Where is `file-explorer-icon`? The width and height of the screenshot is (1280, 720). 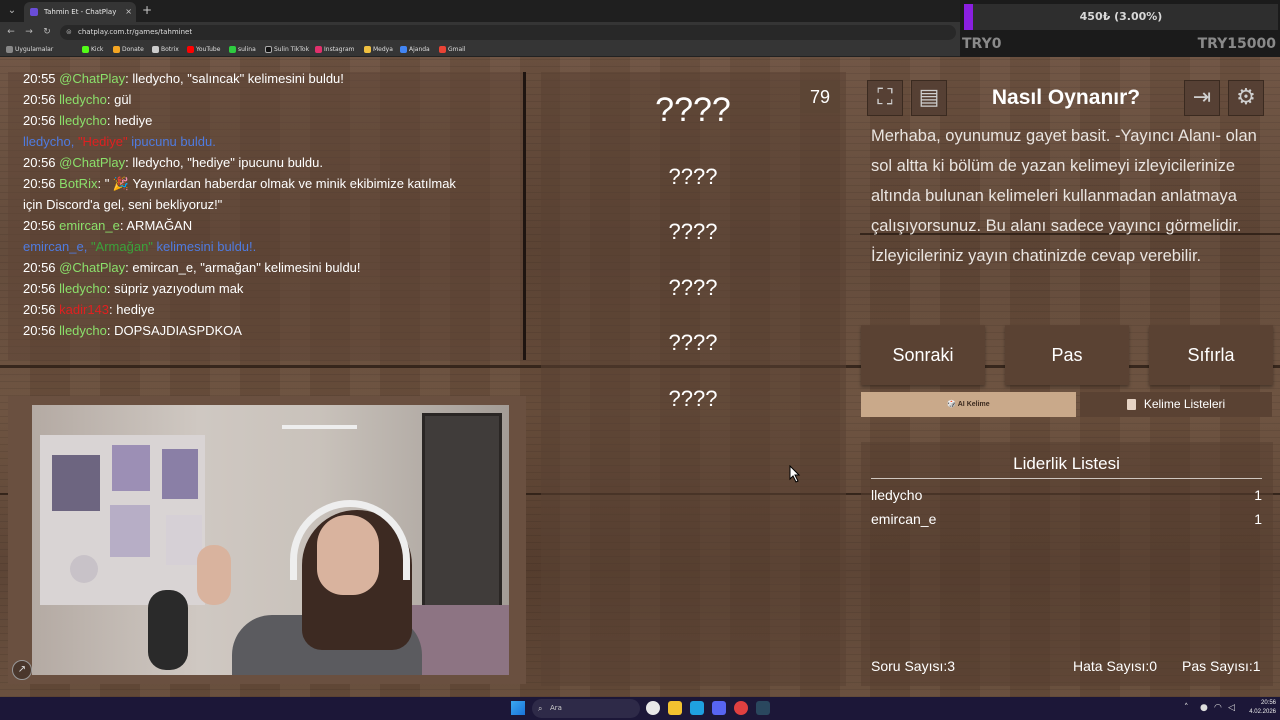 file-explorer-icon is located at coordinates (675, 708).